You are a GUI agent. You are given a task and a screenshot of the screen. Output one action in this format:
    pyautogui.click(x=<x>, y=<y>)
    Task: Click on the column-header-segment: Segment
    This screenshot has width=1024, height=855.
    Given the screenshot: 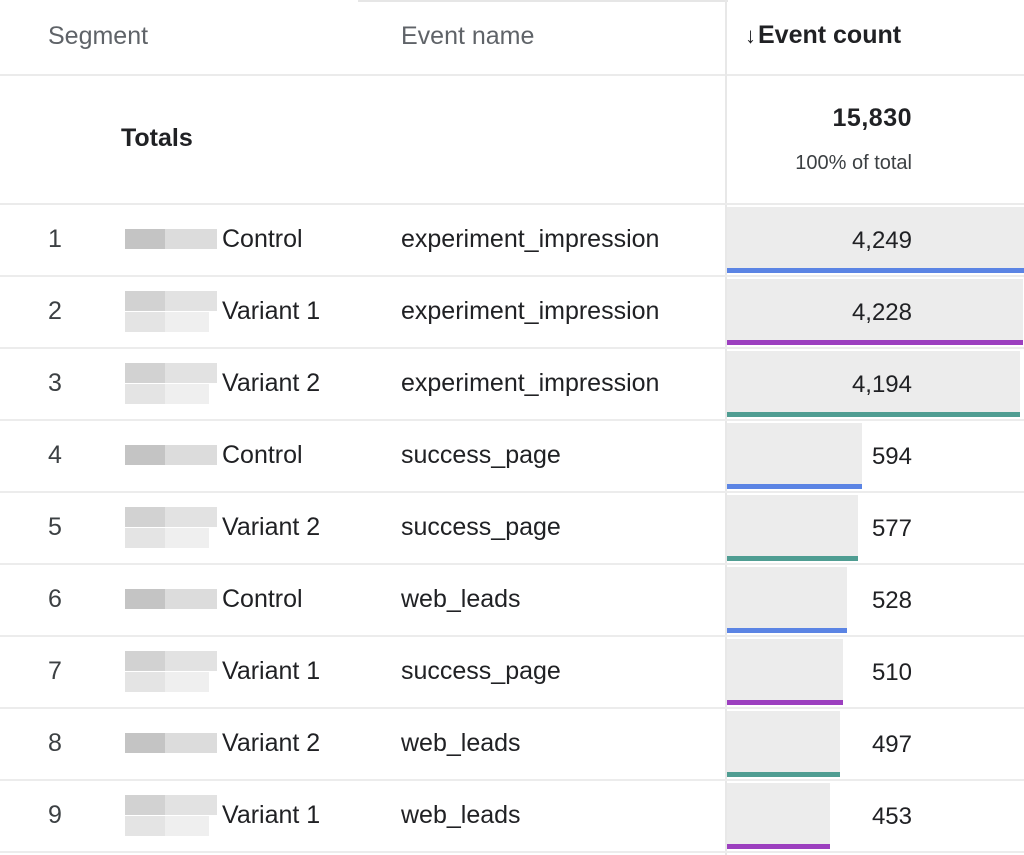 What is the action you would take?
    pyautogui.click(x=98, y=36)
    